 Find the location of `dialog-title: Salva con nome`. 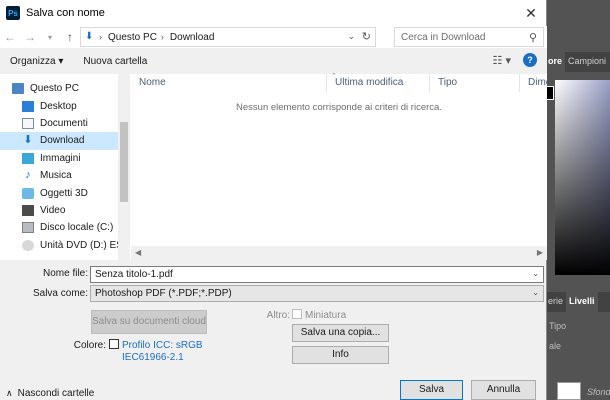

dialog-title: Salva con nome is located at coordinates (65, 13).